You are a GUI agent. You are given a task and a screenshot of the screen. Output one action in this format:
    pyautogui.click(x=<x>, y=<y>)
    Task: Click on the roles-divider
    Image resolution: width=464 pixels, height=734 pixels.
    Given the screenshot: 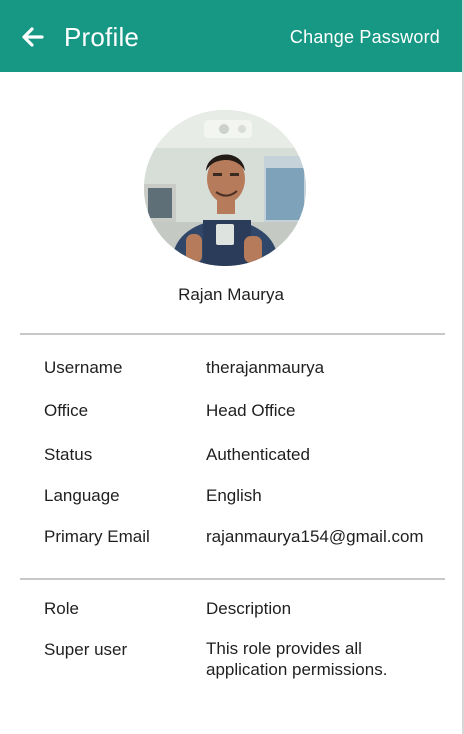 What is the action you would take?
    pyautogui.click(x=232, y=579)
    